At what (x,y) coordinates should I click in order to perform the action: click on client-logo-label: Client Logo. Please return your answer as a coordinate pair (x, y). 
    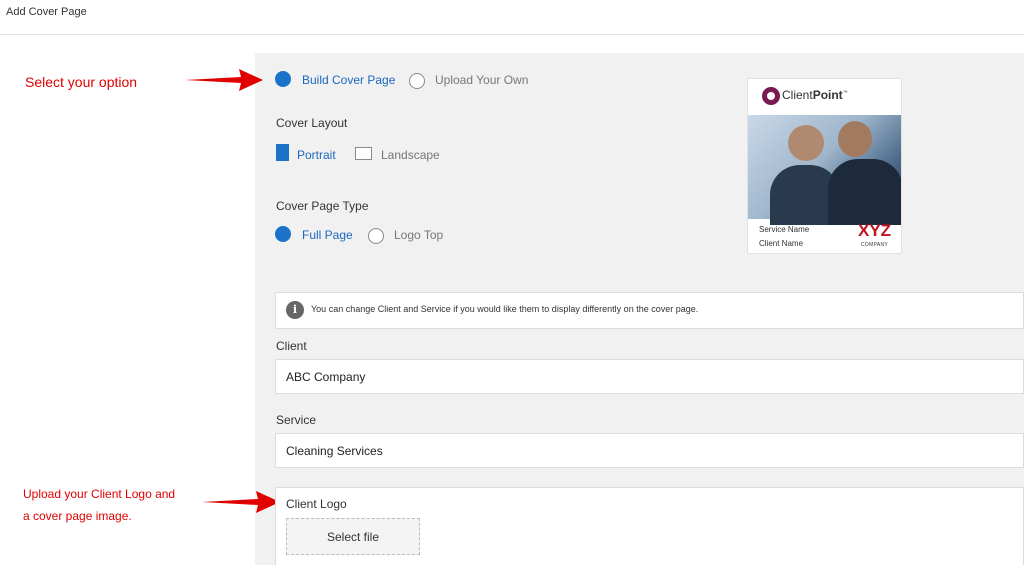
    Looking at the image, I should click on (316, 504).